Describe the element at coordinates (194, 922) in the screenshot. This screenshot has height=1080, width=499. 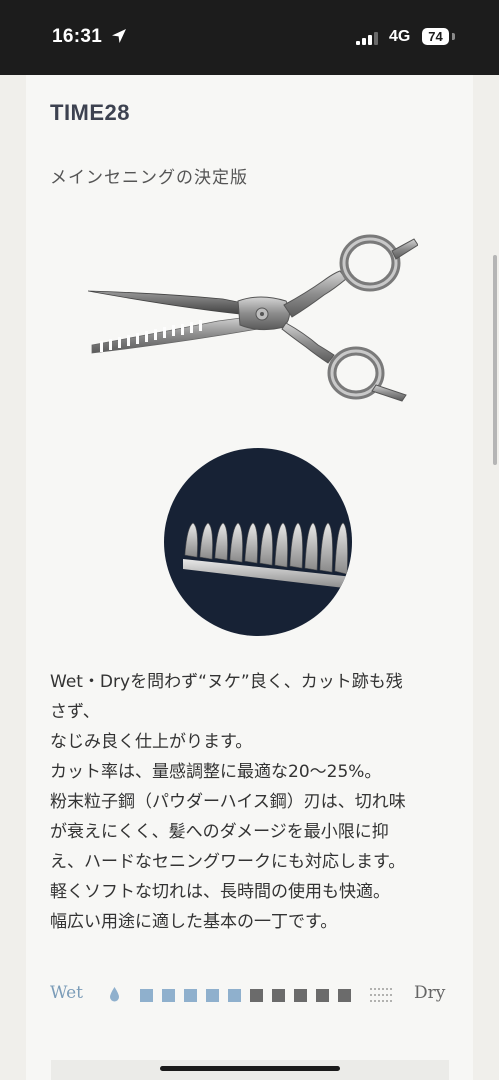
I see `description-line: 幅広い用途に適した基本の一丁です。` at that location.